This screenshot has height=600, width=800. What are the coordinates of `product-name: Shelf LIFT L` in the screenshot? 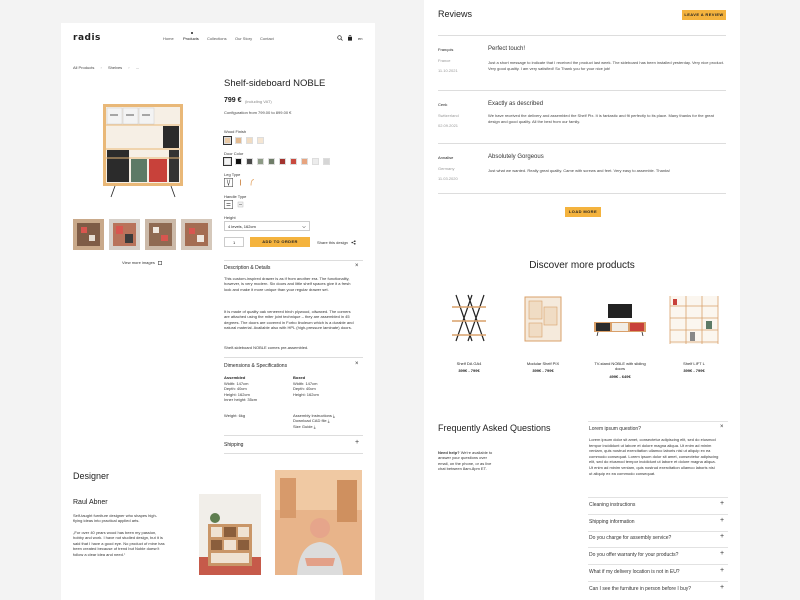 It's located at (694, 363).